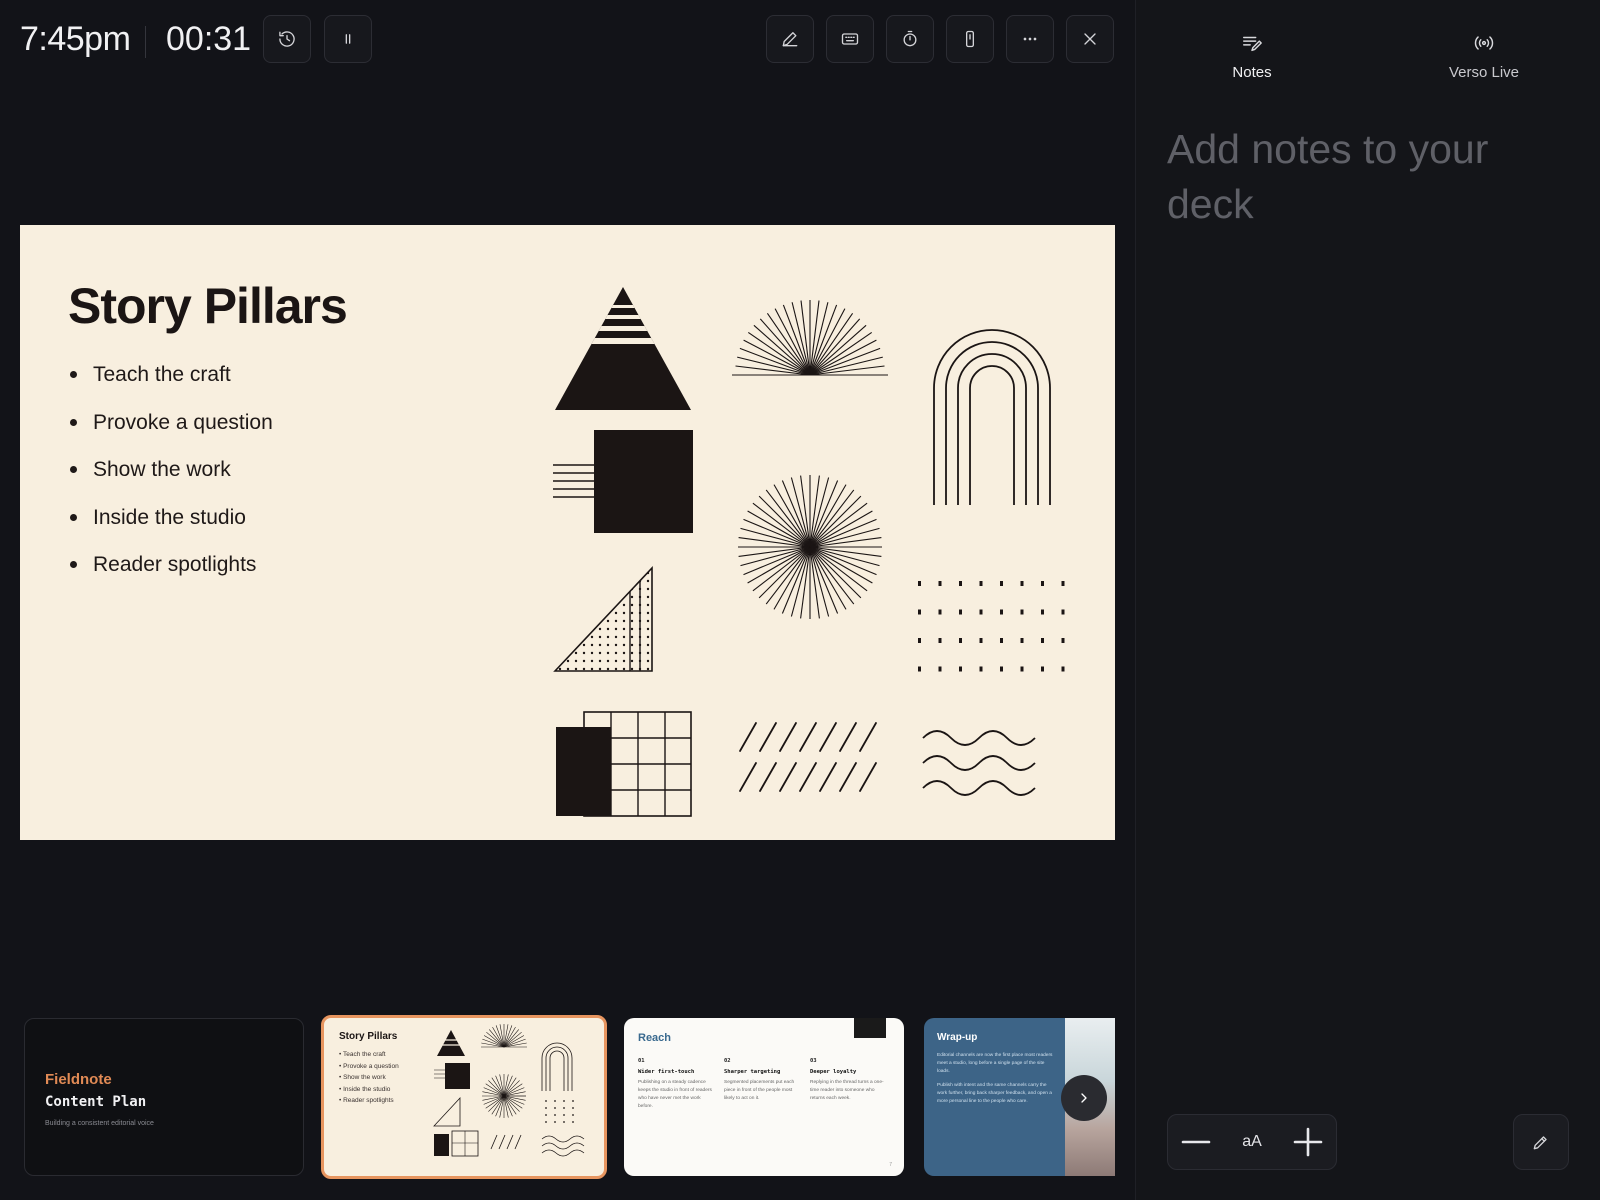  Describe the element at coordinates (75, 39) in the screenshot. I see `current-time: 7:45pm` at that location.